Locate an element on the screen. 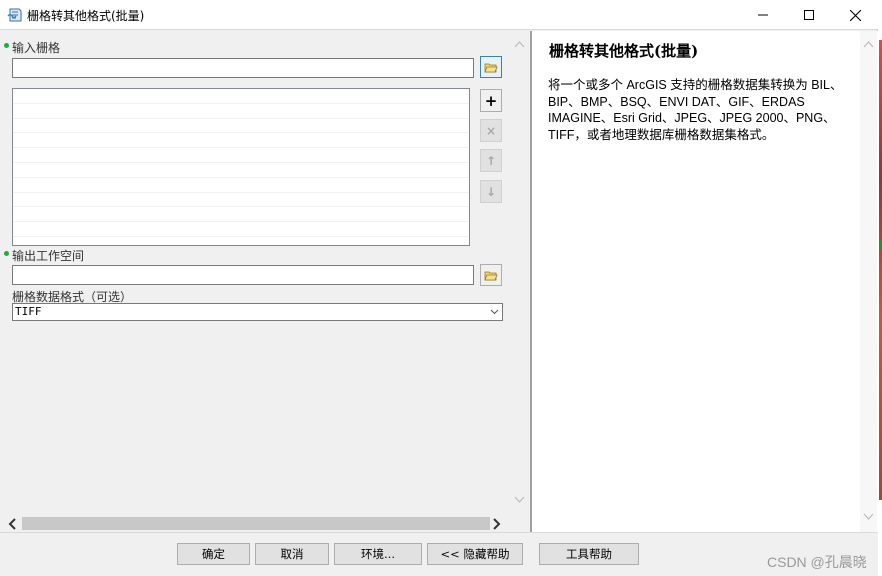  help-title: 栅格转其他格式(批量) is located at coordinates (624, 51).